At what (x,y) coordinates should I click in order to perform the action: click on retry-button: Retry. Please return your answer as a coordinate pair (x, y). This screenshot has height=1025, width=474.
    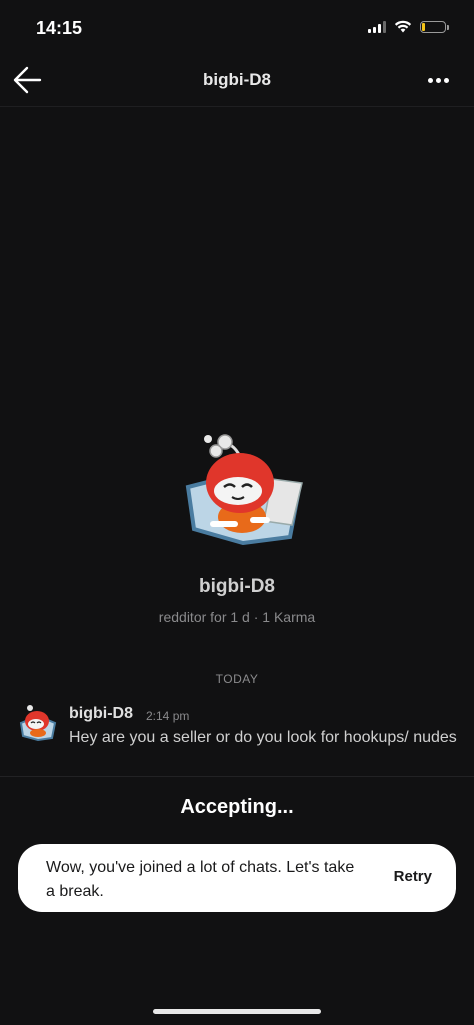
    Looking at the image, I should click on (413, 876).